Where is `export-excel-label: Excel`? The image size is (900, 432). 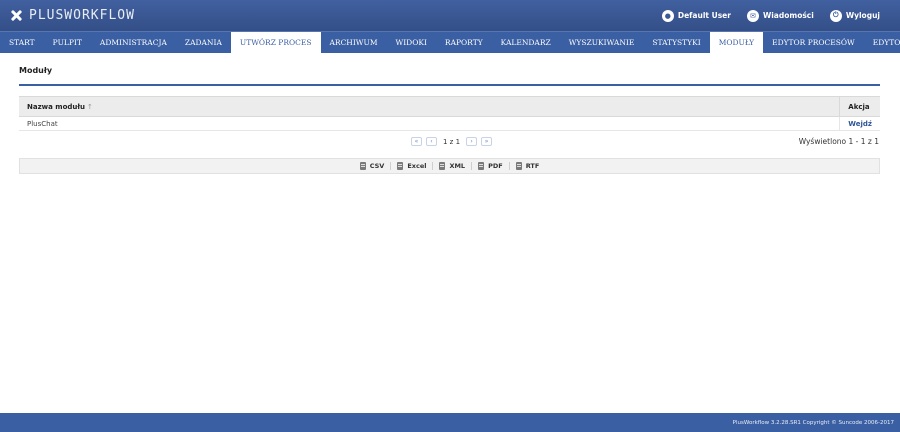 export-excel-label: Excel is located at coordinates (417, 166).